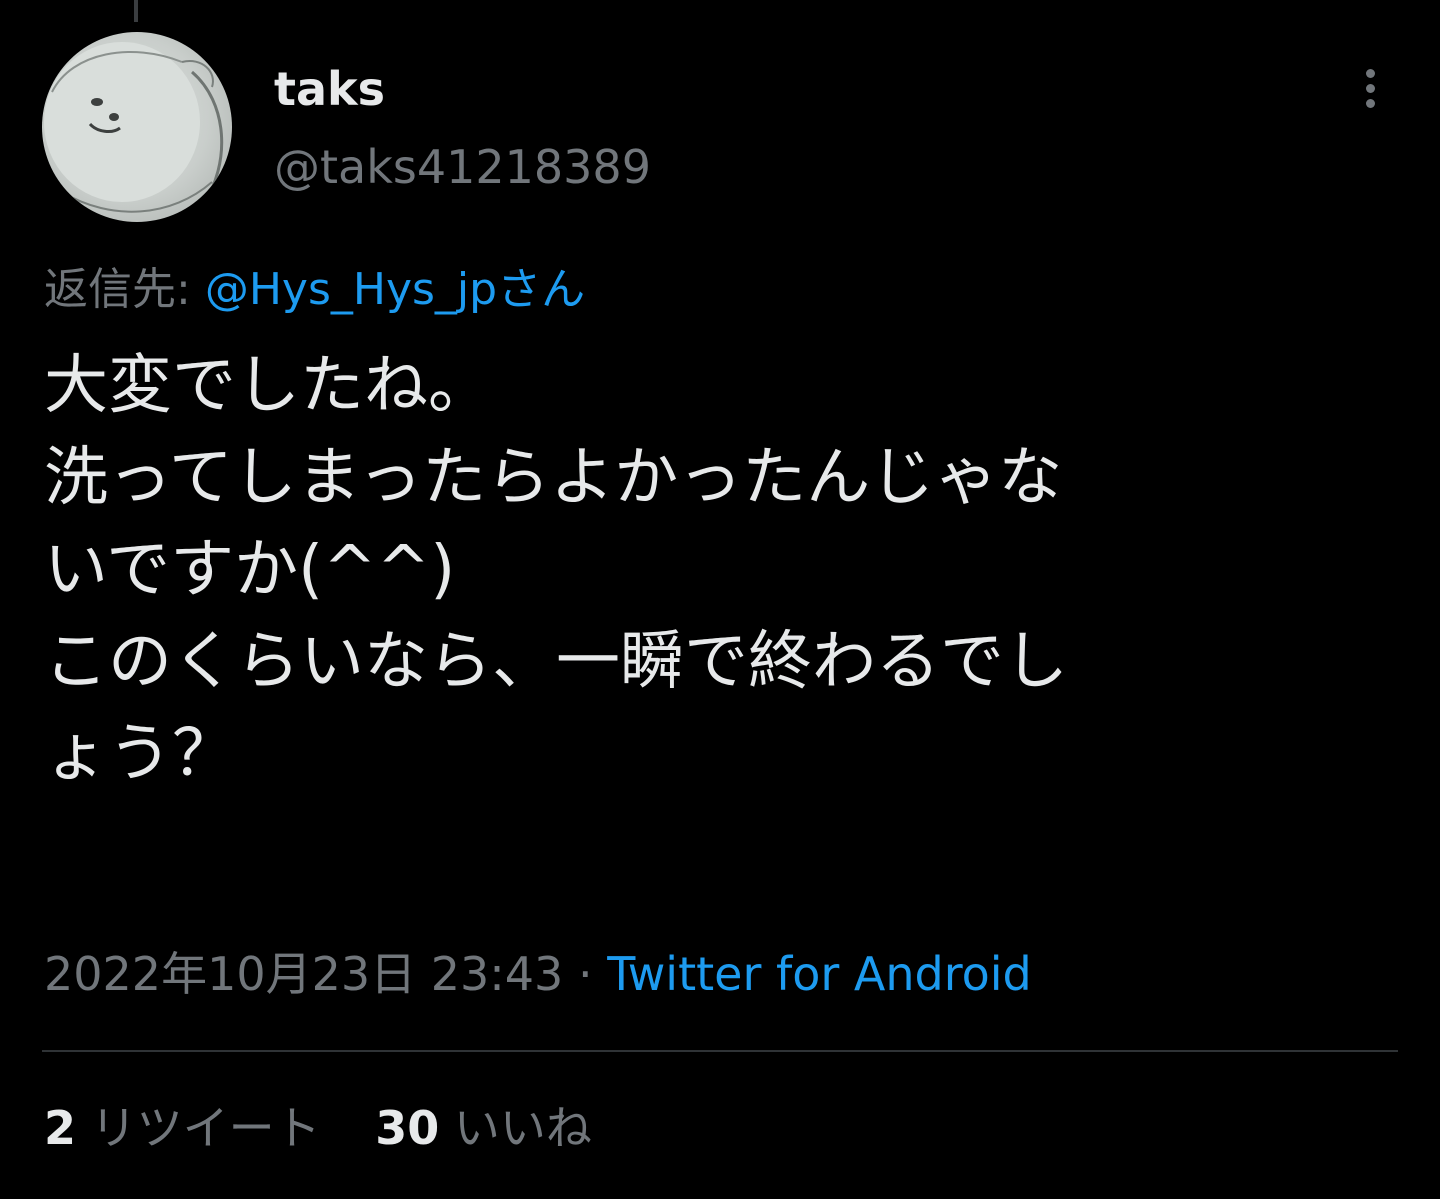 This screenshot has width=1440, height=1199. I want to click on reply-context: 返信先: @Hys_Hys_jpさん, so click(314, 290).